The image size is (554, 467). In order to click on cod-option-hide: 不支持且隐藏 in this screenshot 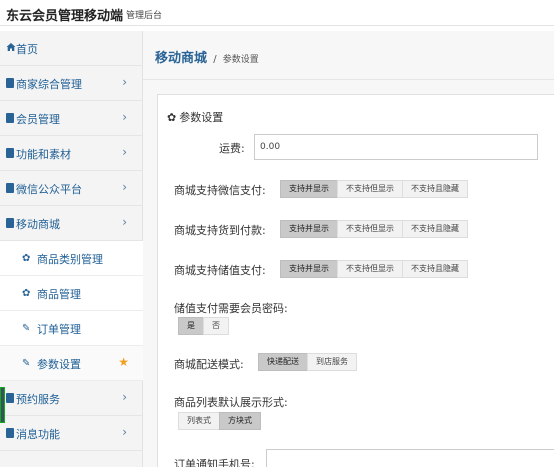, I will do `click(435, 229)`.